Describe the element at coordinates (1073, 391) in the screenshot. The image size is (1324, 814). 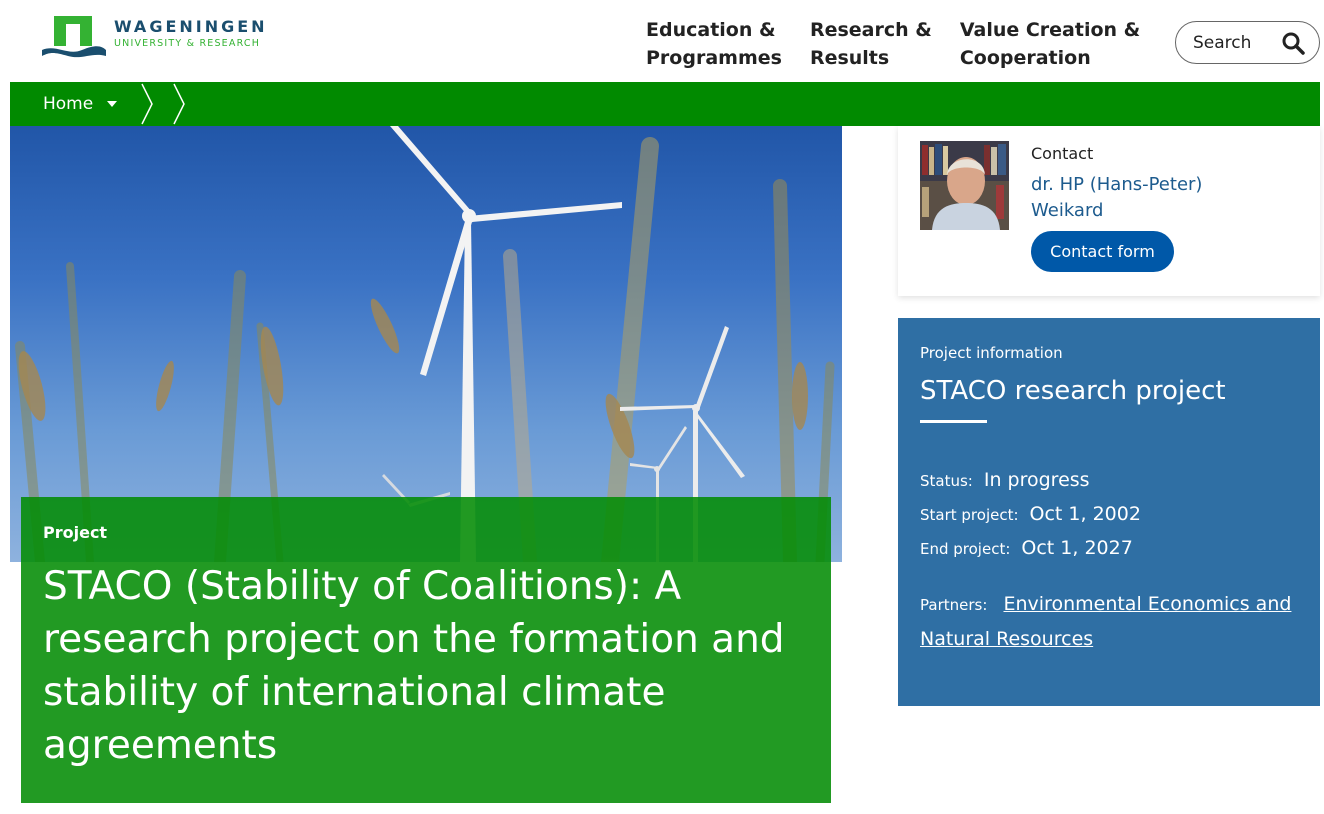
I see `project-info-title: STACO research project` at that location.